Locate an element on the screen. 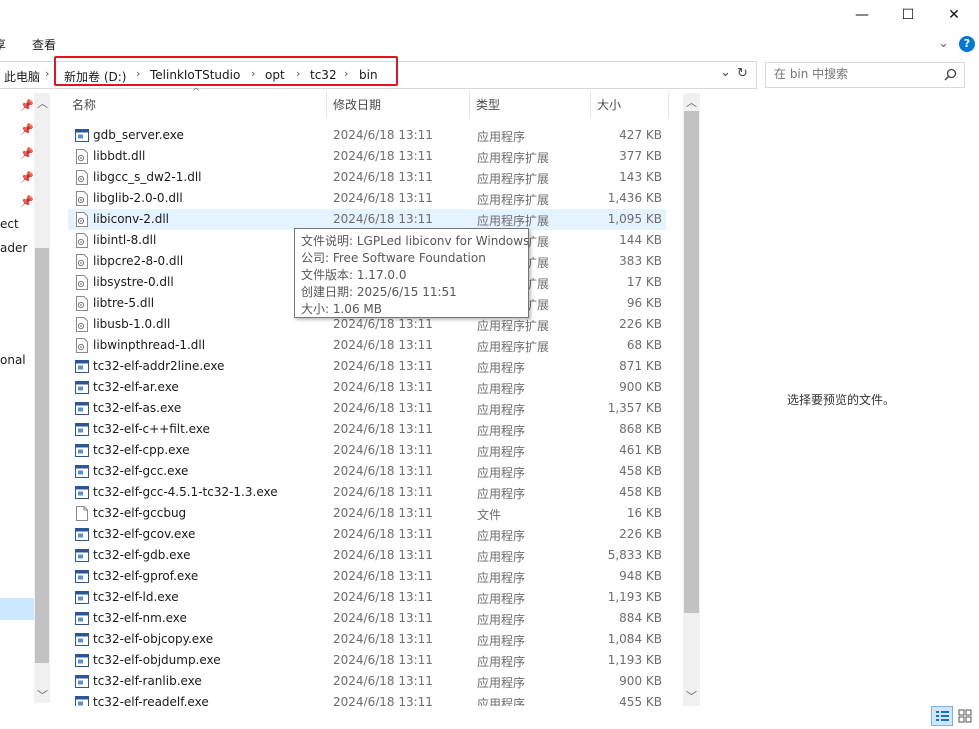 This screenshot has height=729, width=979. file-type: 应用程序扩展 is located at coordinates (513, 347).